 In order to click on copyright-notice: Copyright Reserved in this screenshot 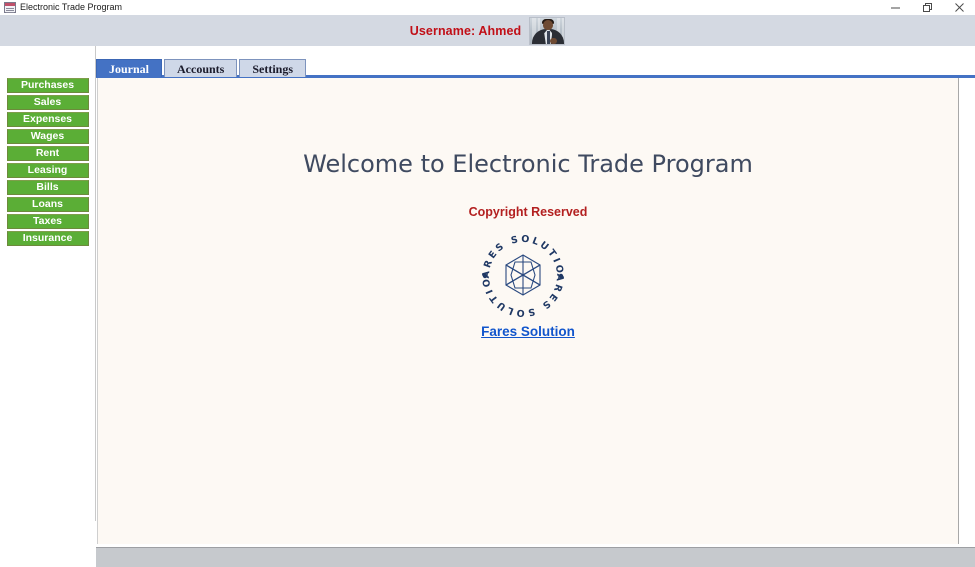, I will do `click(528, 212)`.